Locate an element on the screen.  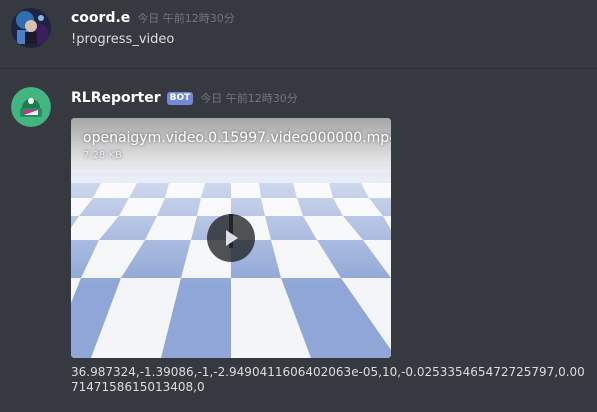
bot-badge: BOT is located at coordinates (180, 98).